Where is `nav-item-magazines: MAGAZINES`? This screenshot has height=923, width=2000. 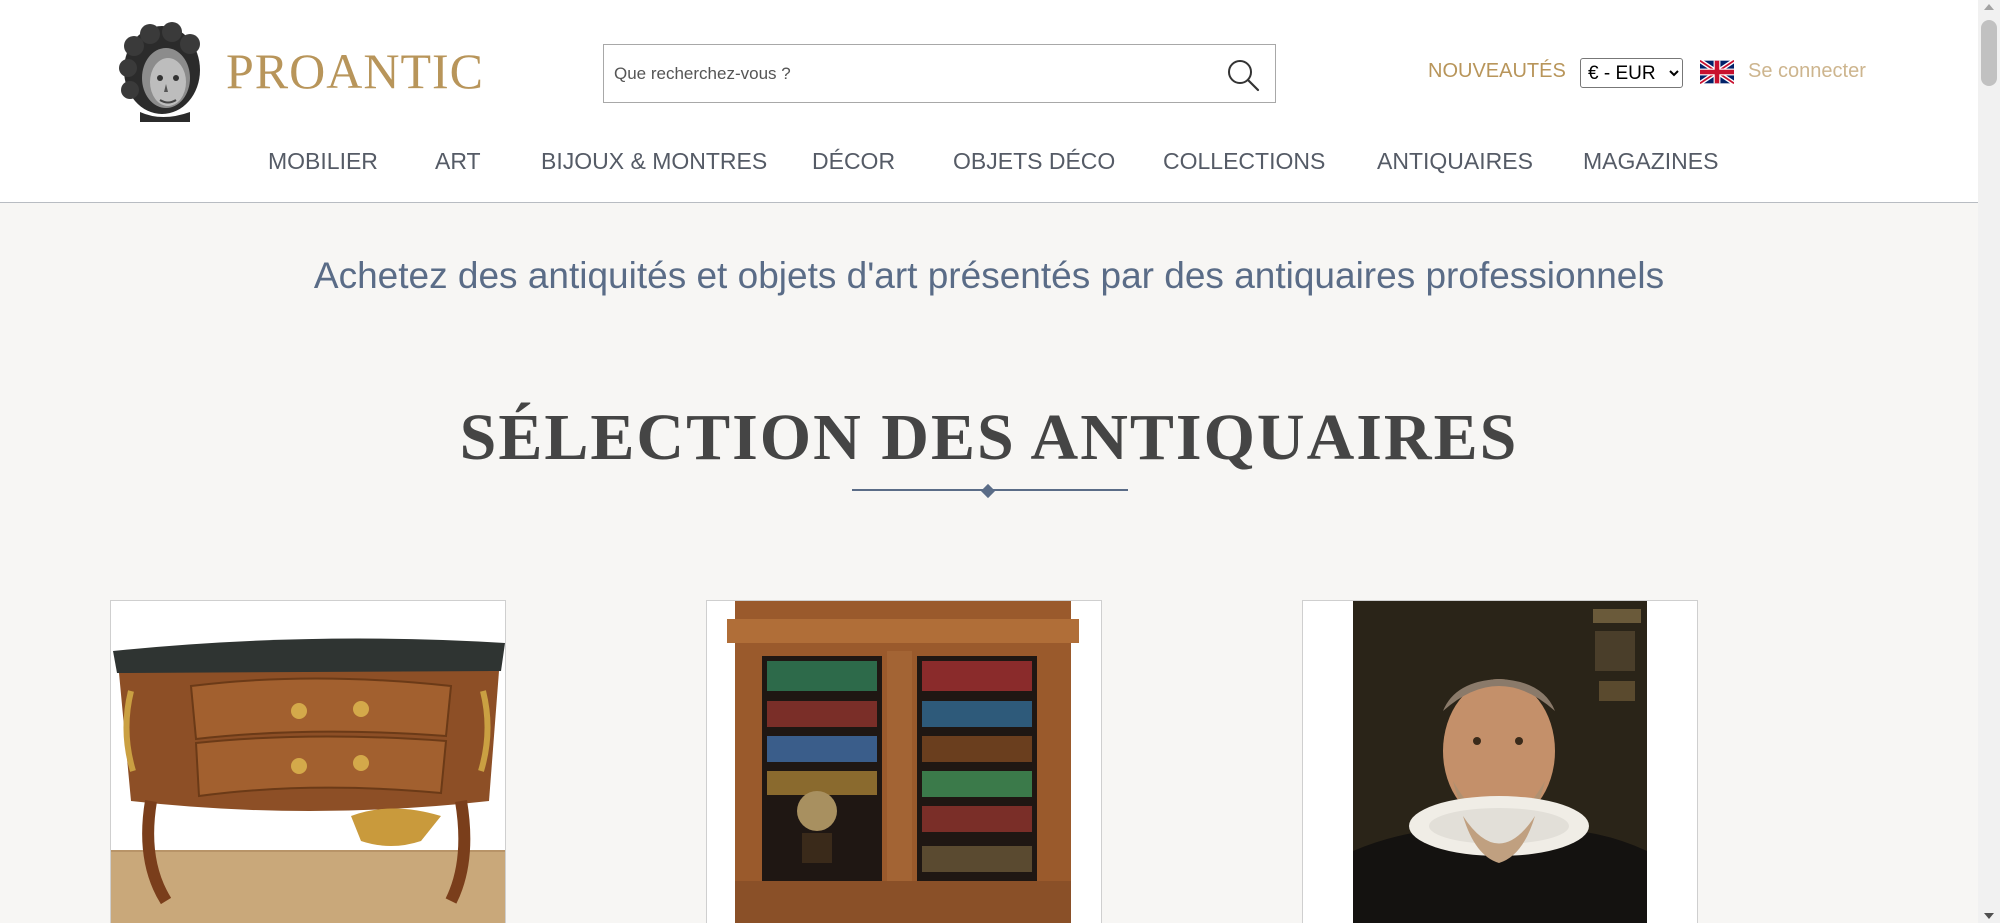
nav-item-magazines: MAGAZINES is located at coordinates (1650, 161).